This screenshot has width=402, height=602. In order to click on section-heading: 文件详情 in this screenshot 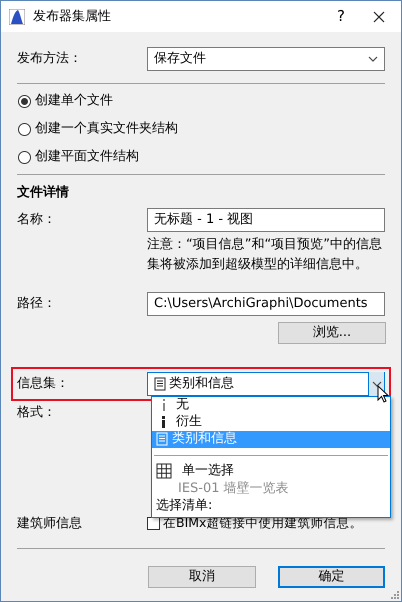, I will do `click(43, 193)`.